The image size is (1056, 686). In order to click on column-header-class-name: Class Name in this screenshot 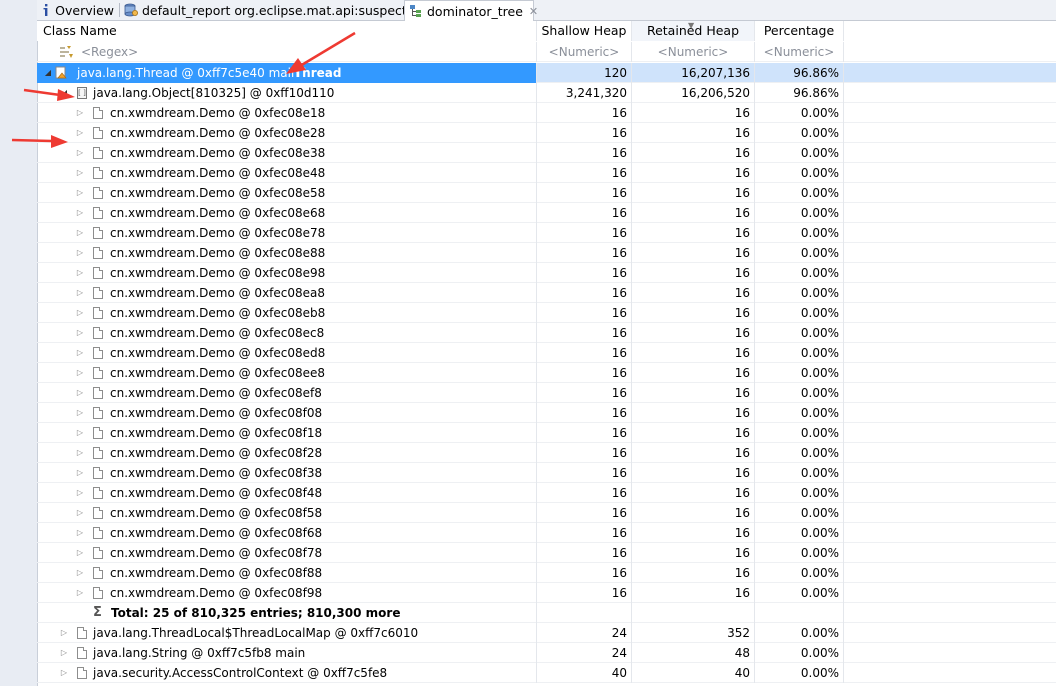, I will do `click(286, 31)`.